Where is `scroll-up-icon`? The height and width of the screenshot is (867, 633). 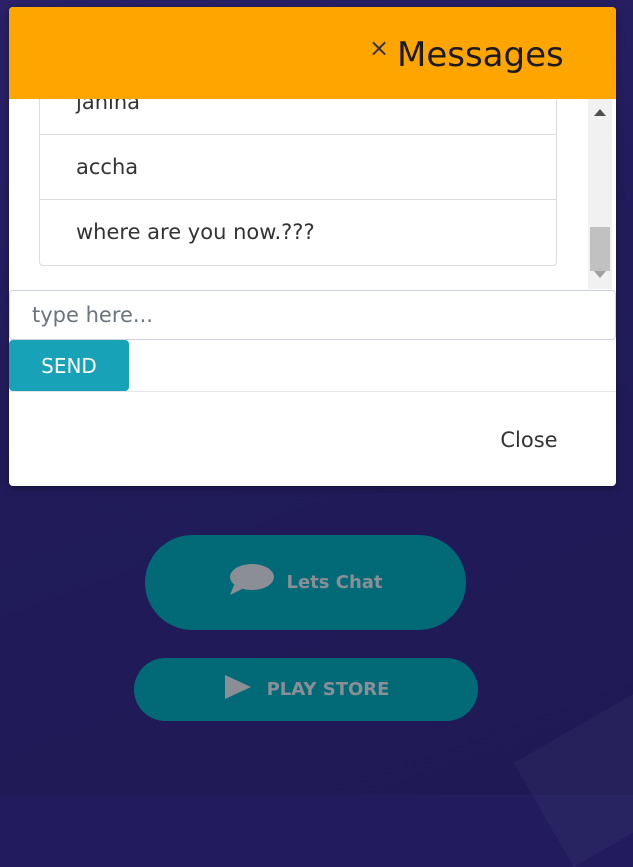 scroll-up-icon is located at coordinates (600, 112).